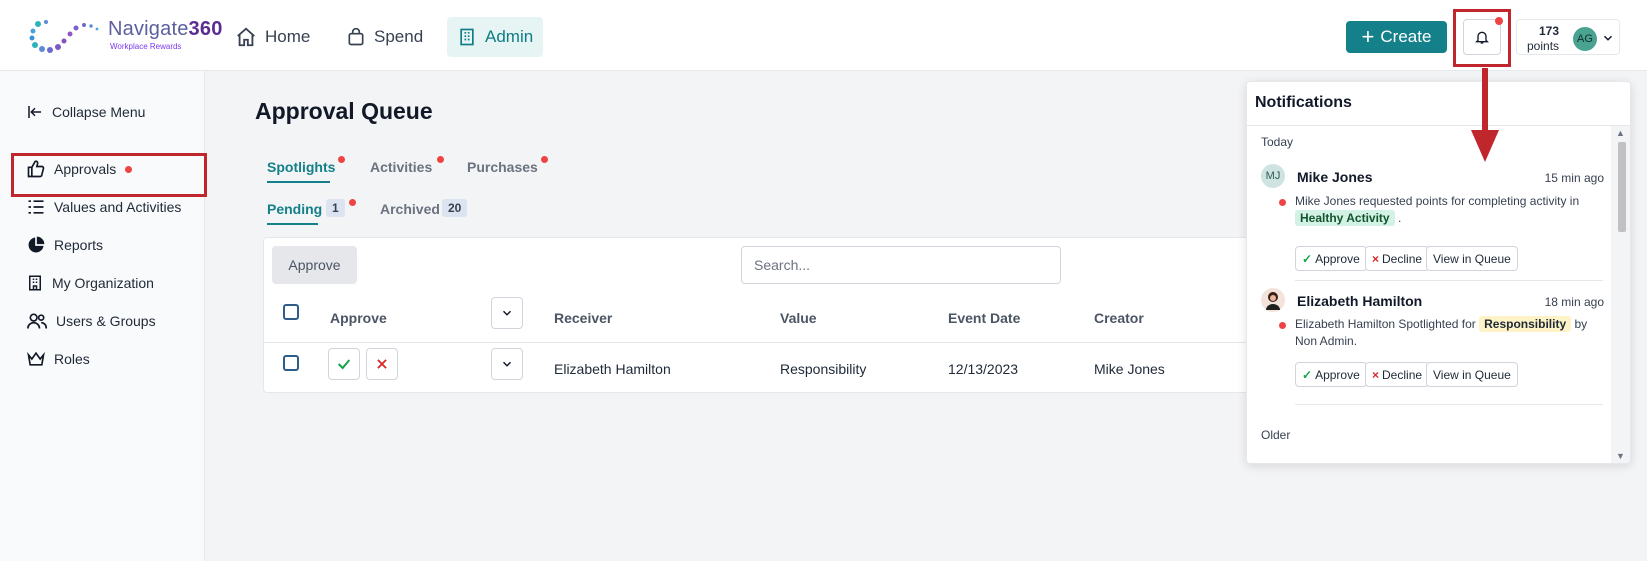 This screenshot has width=1647, height=561. I want to click on approve-selected-button: Approve, so click(314, 265).